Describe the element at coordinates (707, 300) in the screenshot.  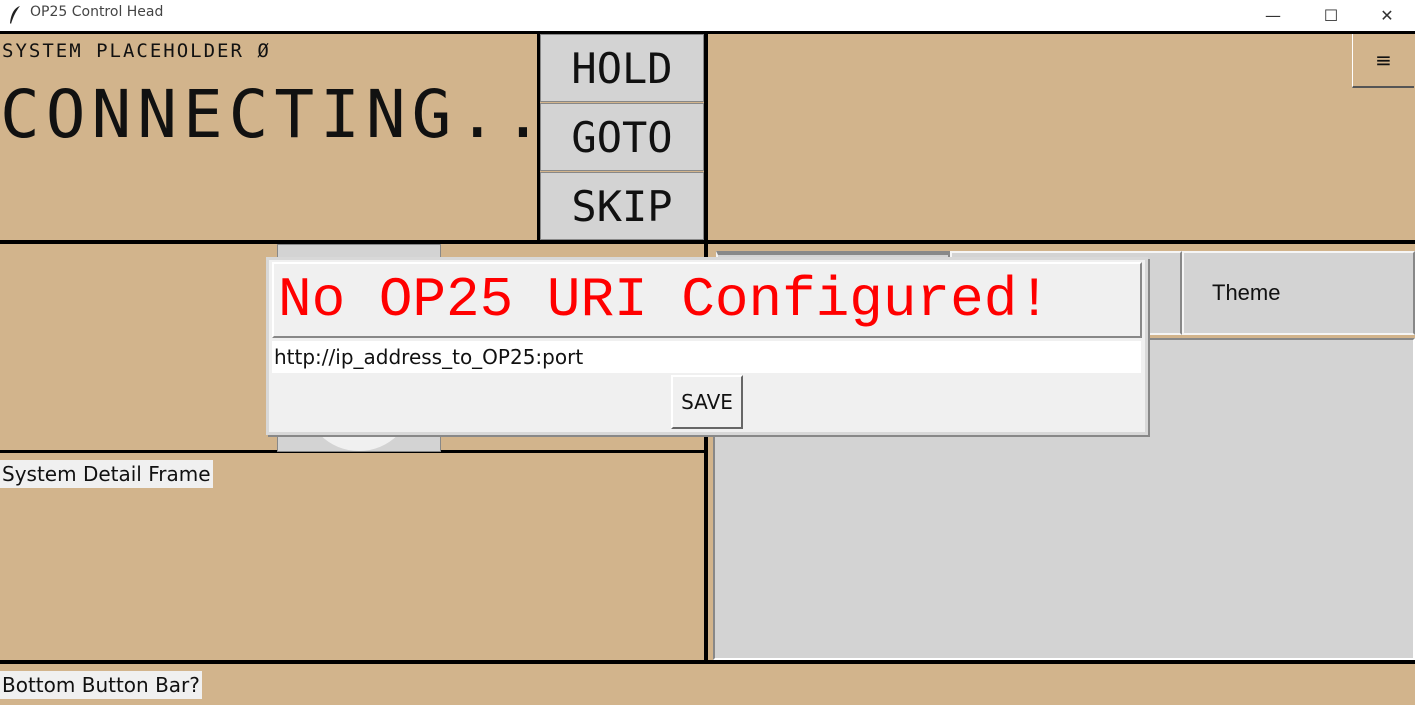
I see `dialog-title: No OP25 URI Configured!` at that location.